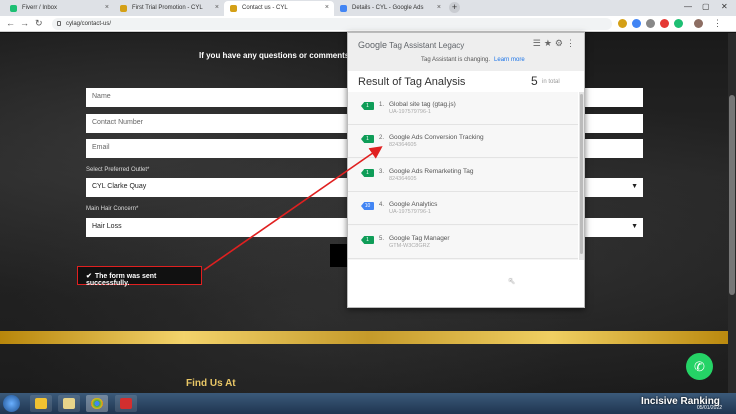  I want to click on mouse-cursor-icon: ↖, so click(512, 281).